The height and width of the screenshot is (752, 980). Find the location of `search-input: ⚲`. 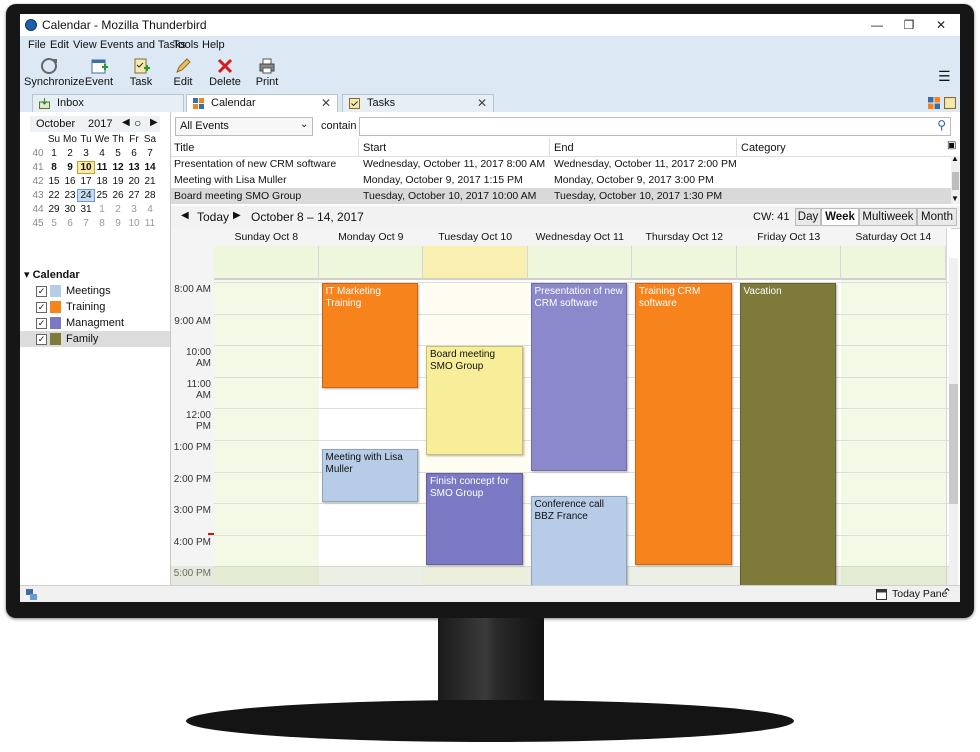

search-input: ⚲ is located at coordinates (655, 126).